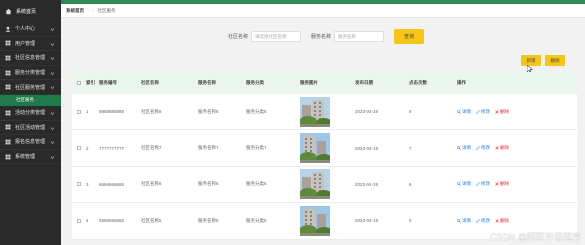  I want to click on select-all-checkbox, so click(79, 83).